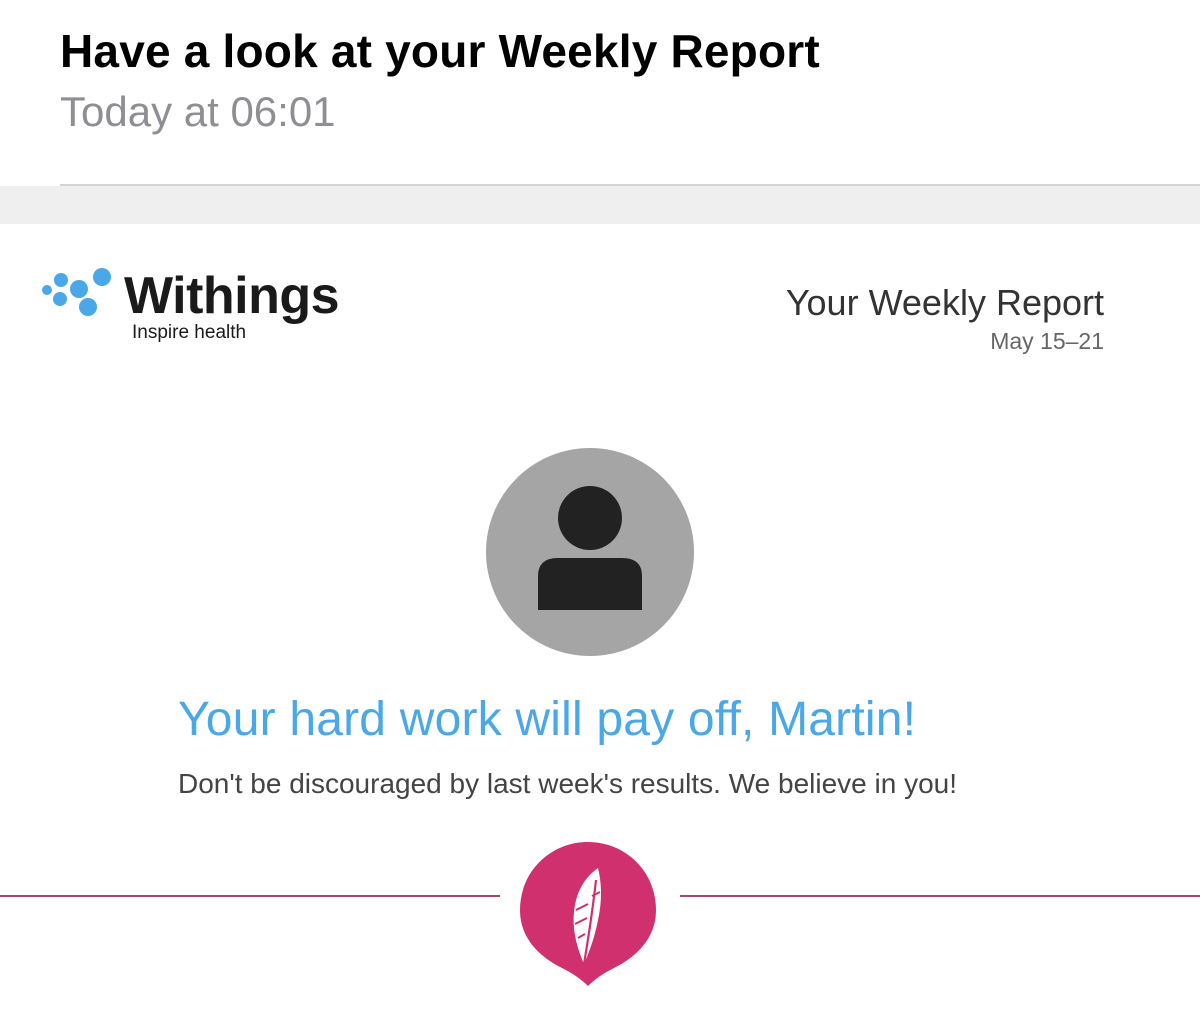  Describe the element at coordinates (189, 332) in the screenshot. I see `brand-tagline: Inspire health` at that location.